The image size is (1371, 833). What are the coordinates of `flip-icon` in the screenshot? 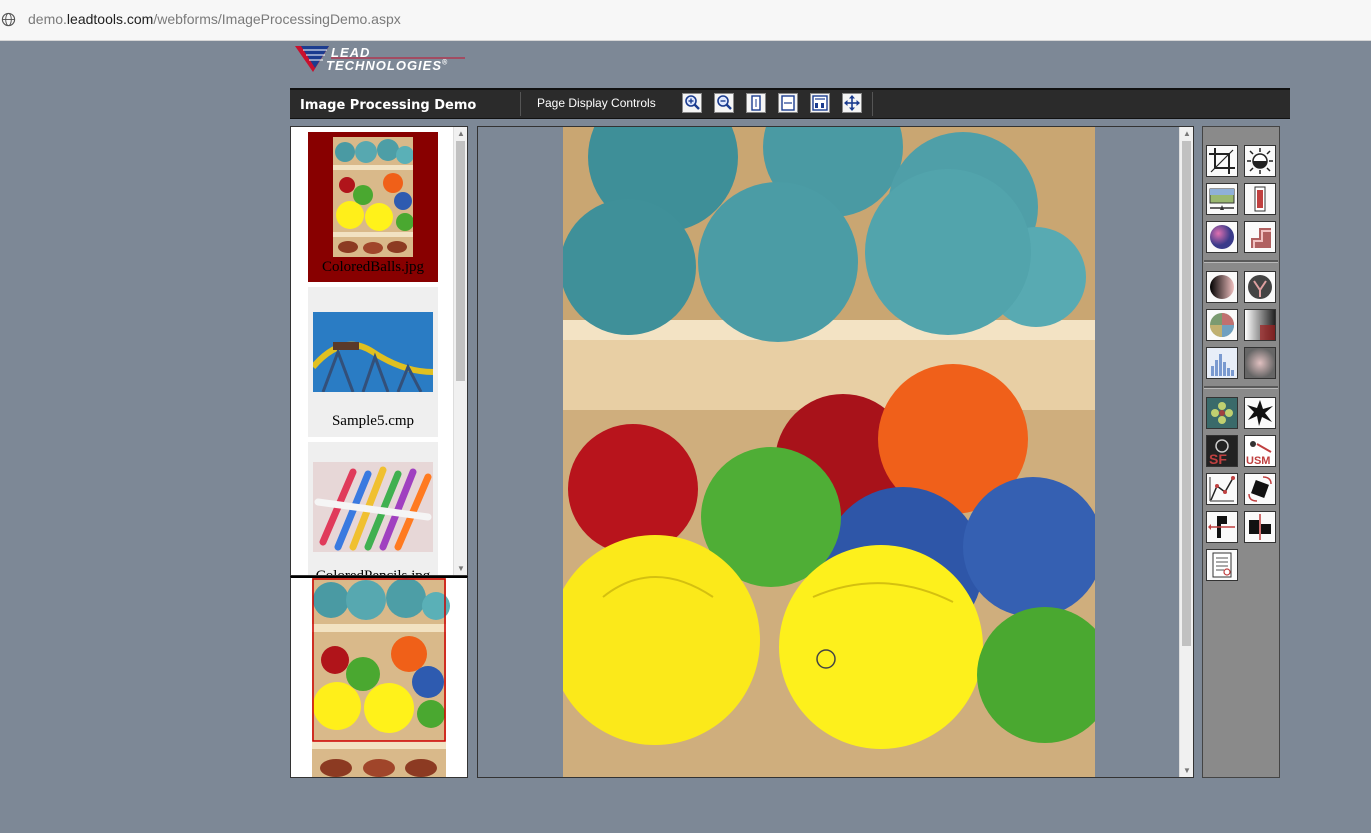 It's located at (1221, 527).